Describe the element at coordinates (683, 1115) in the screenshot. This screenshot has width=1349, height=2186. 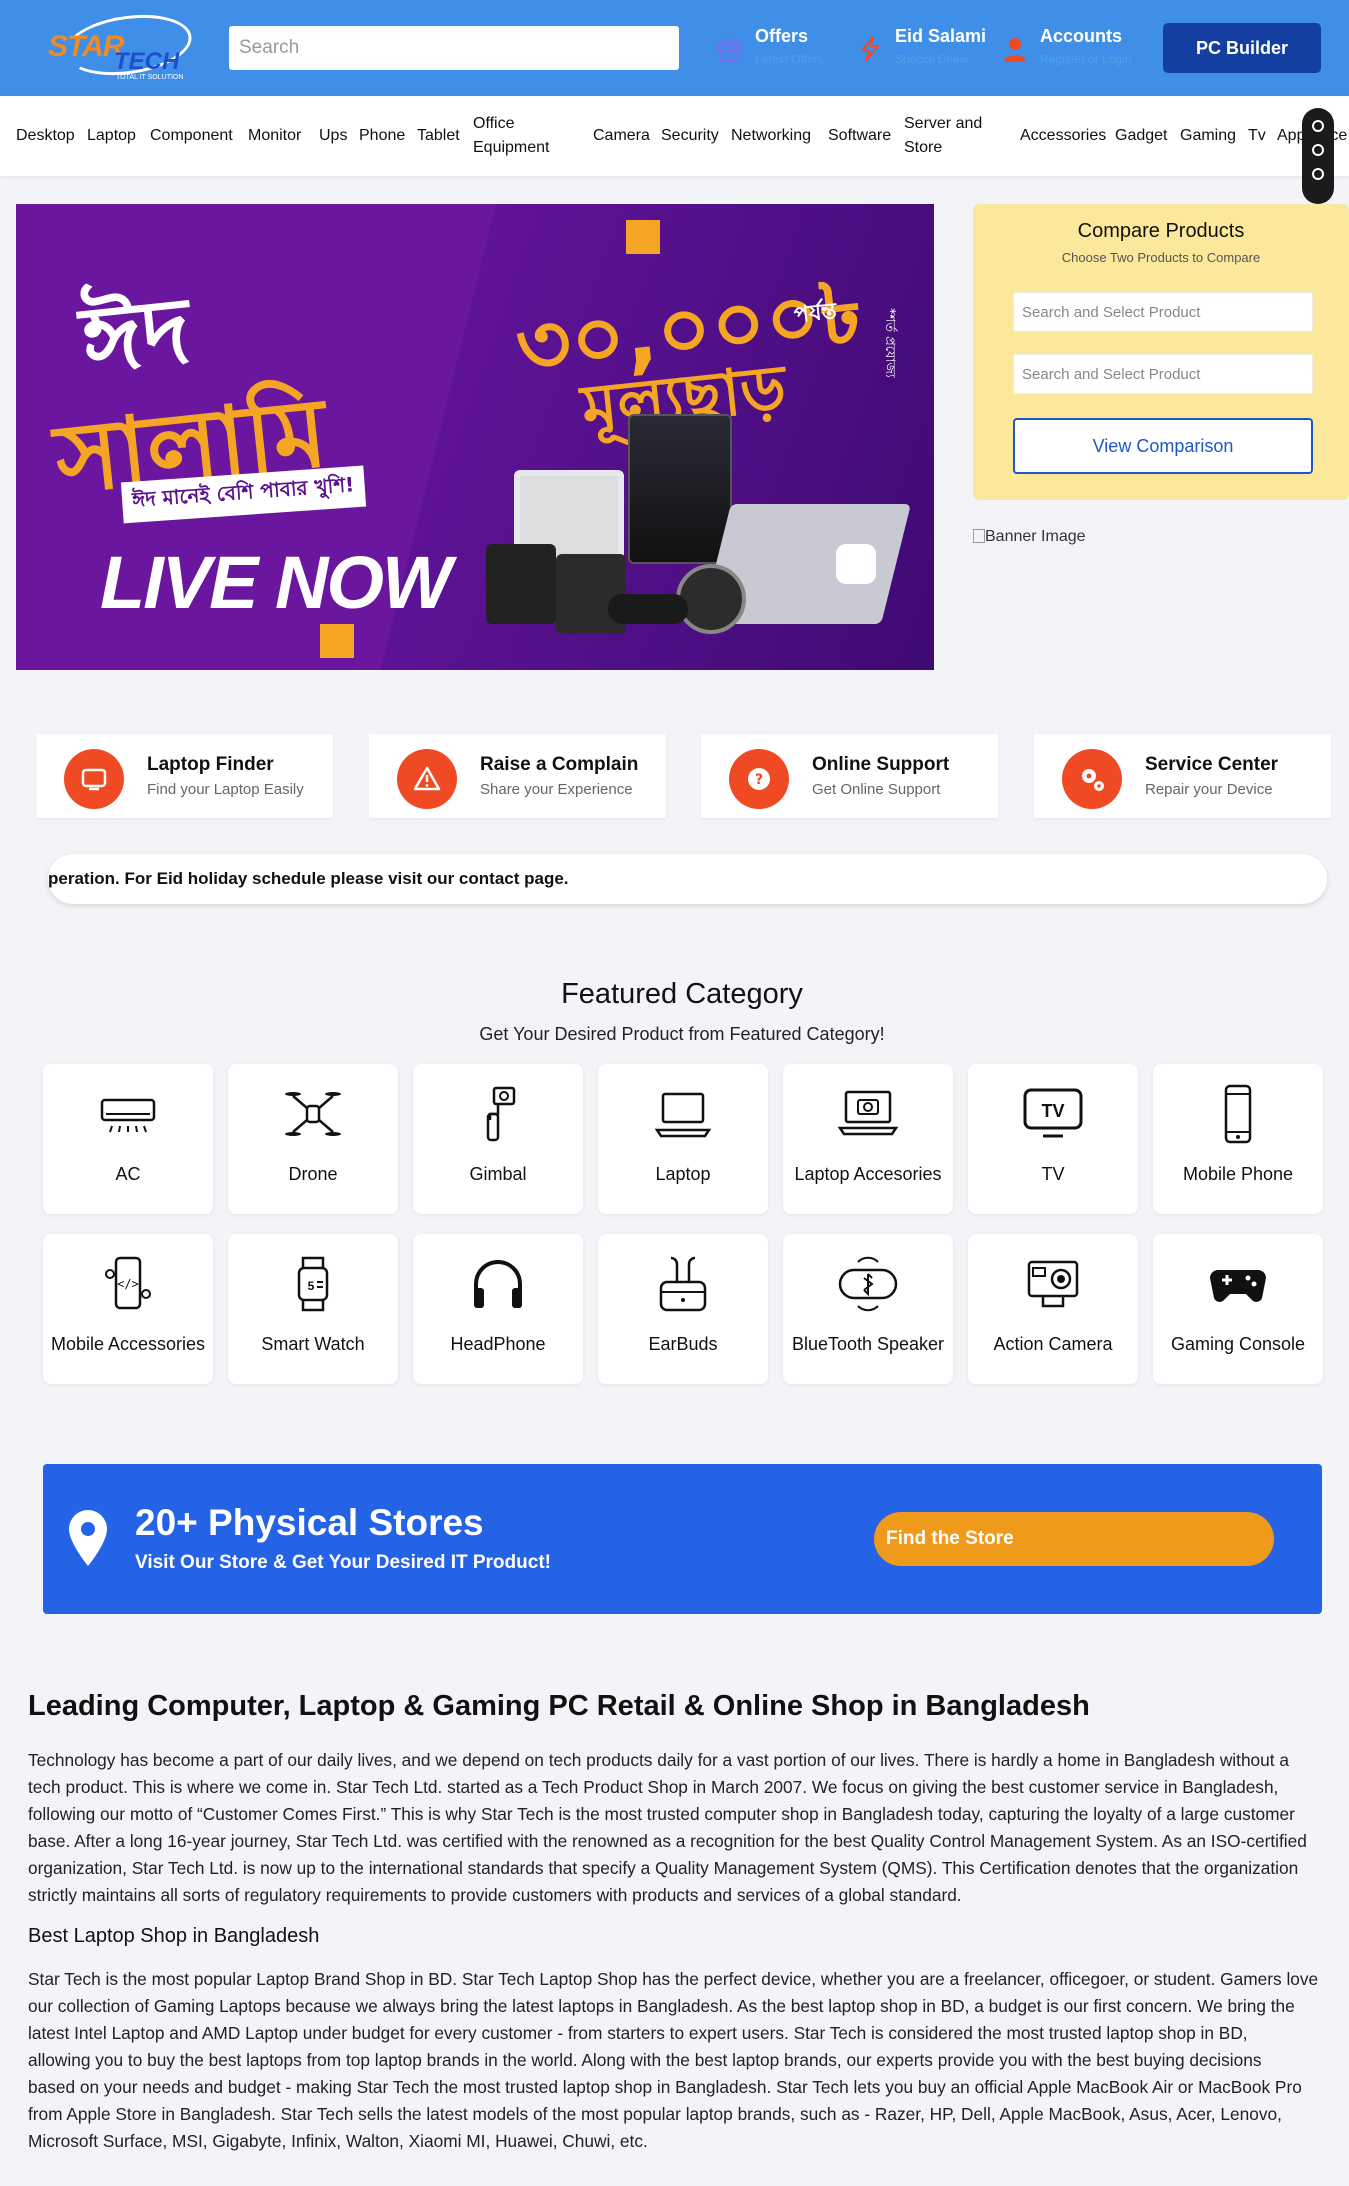
I see `laptop-icon` at that location.